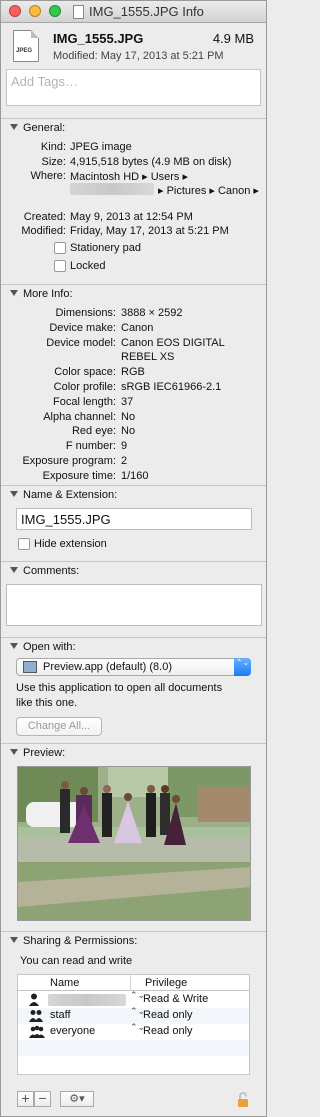 The width and height of the screenshot is (320, 1117). What do you see at coordinates (35, 11) in the screenshot?
I see `minimize-button` at bounding box center [35, 11].